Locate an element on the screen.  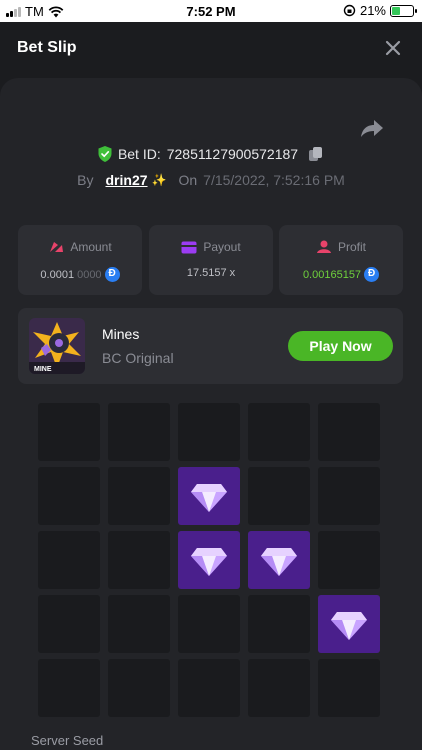
bet-author-row: By drin27 ✨ On 7/15/2022, 7:52:16 PM is located at coordinates (211, 180).